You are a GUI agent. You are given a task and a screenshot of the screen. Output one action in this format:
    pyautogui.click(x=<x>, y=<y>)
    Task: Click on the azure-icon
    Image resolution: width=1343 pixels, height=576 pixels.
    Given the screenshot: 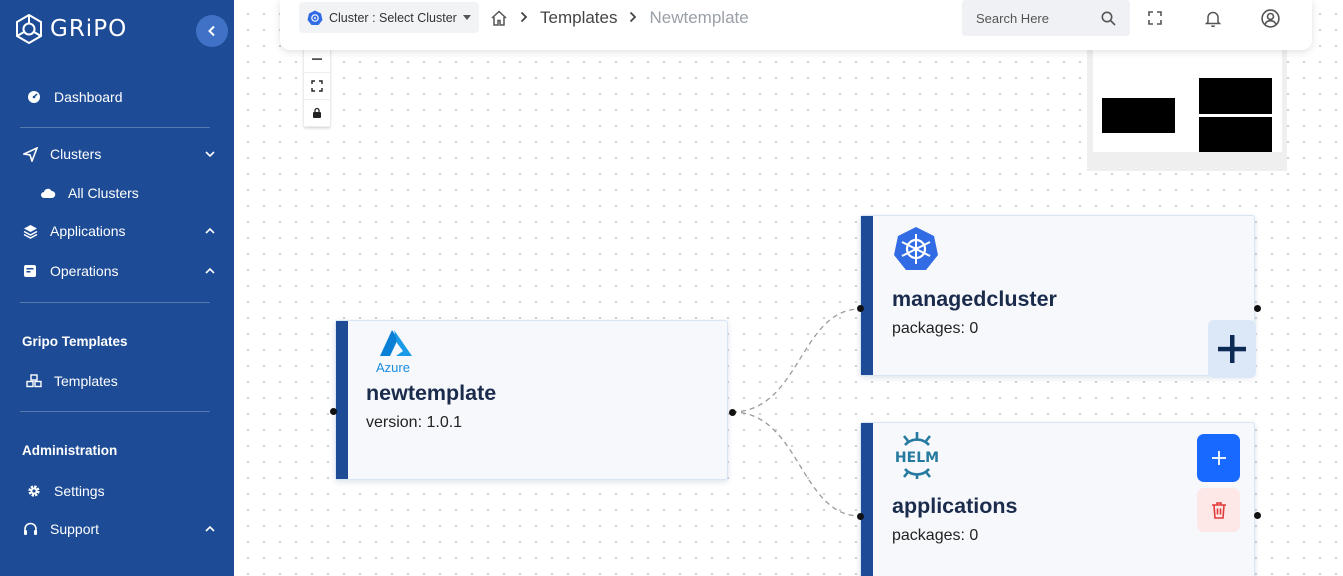 What is the action you would take?
    pyautogui.click(x=396, y=343)
    